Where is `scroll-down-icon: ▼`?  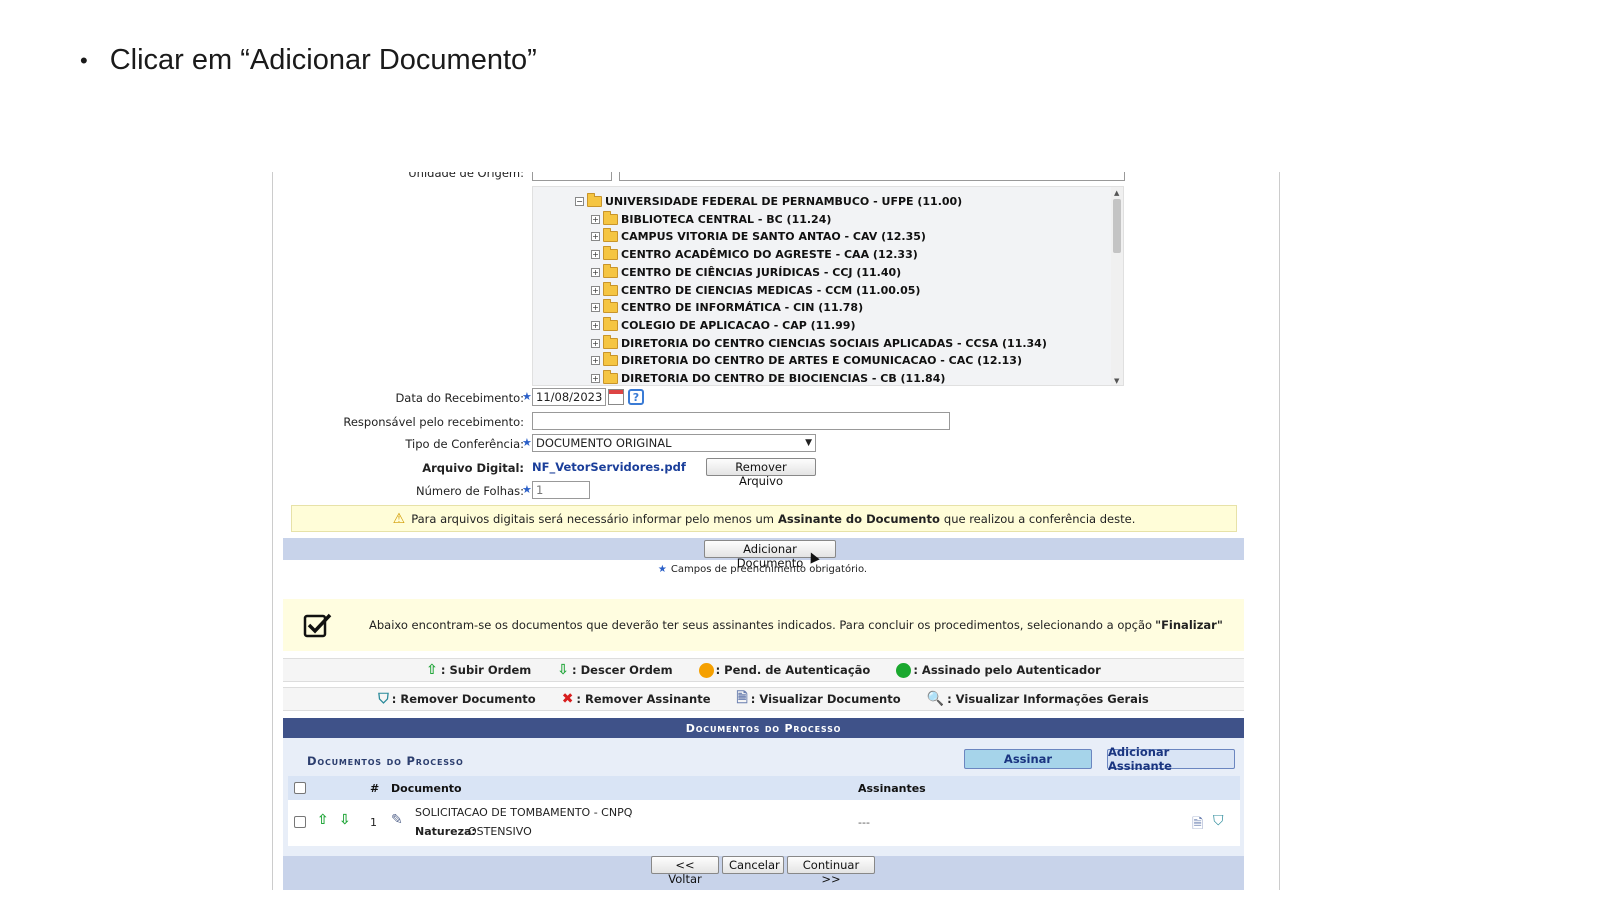 scroll-down-icon: ▼ is located at coordinates (1116, 381).